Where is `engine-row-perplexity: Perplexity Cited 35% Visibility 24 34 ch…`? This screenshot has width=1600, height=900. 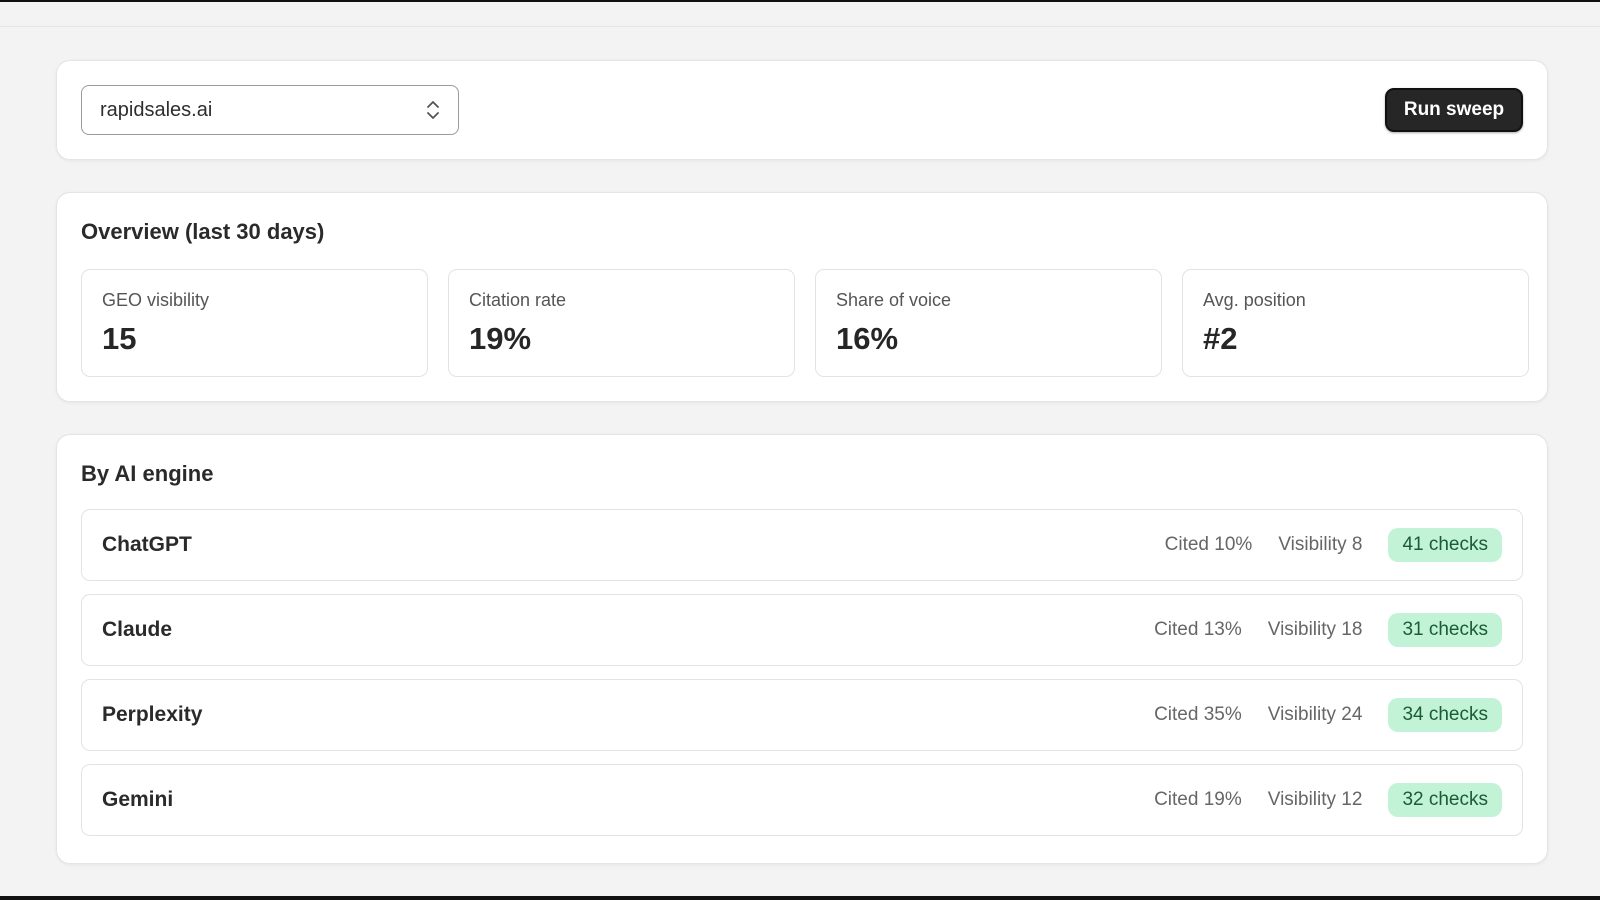
engine-row-perplexity: Perplexity Cited 35% Visibility 24 34 ch… is located at coordinates (802, 715).